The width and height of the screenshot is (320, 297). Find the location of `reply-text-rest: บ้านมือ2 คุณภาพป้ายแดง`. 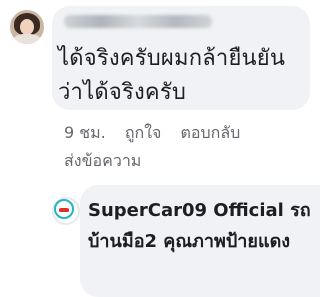

reply-text-rest: บ้านมือ2 คุณภาพป้ายแดง is located at coordinates (189, 241).